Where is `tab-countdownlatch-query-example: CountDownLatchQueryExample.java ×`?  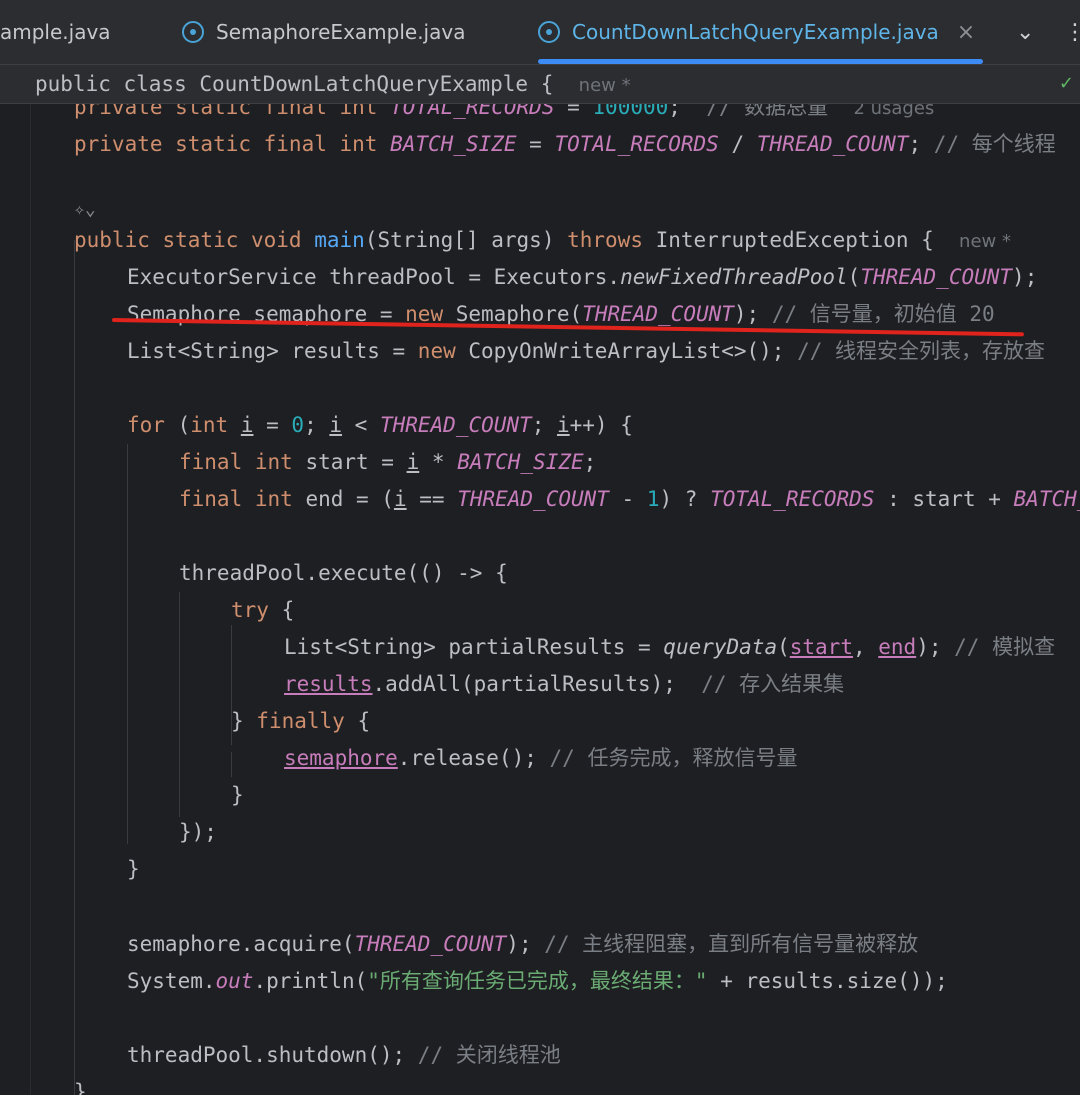
tab-countdownlatch-query-example: CountDownLatchQueryExample.java × is located at coordinates (761, 32).